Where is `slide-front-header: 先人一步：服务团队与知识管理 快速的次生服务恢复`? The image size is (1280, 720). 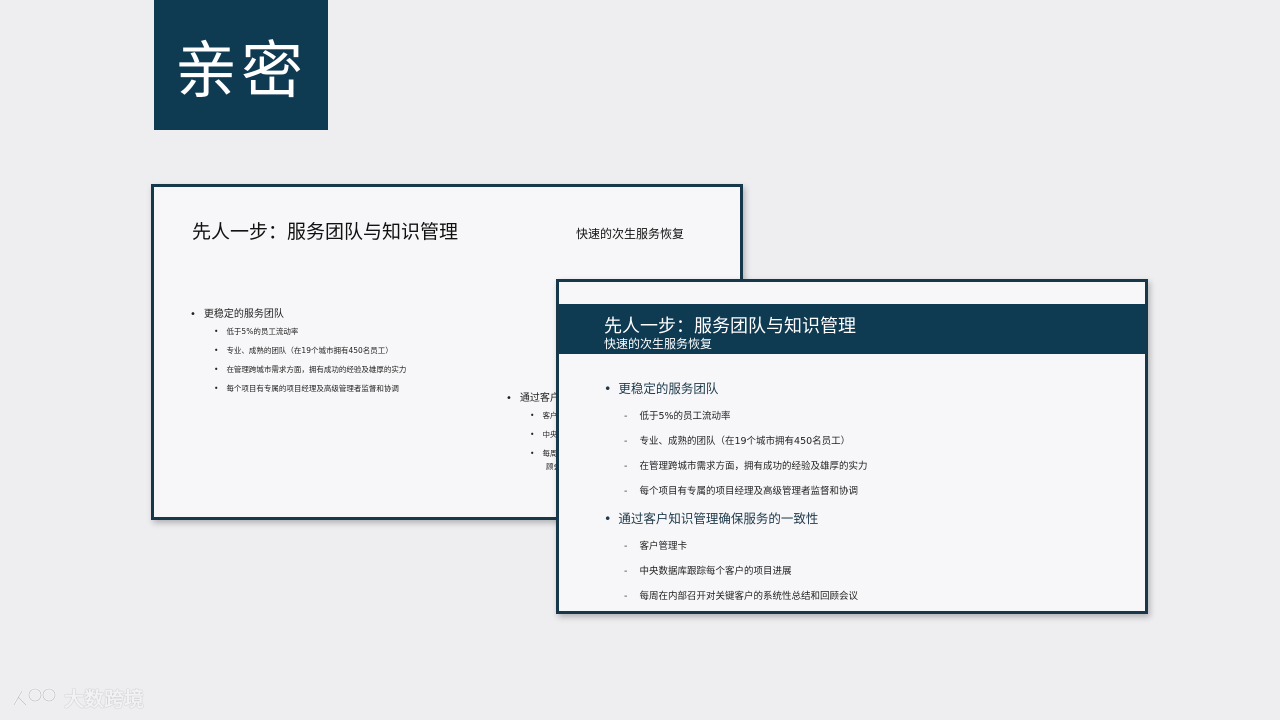 slide-front-header: 先人一步：服务团队与知识管理 快速的次生服务恢复 is located at coordinates (852, 329).